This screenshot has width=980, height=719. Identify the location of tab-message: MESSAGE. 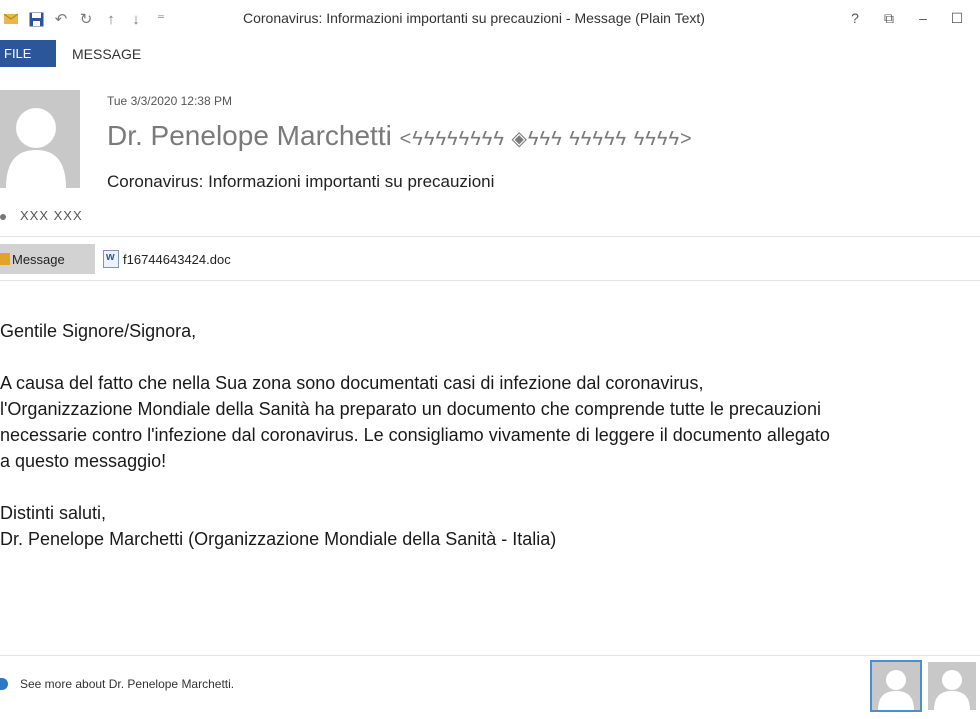
(98, 53).